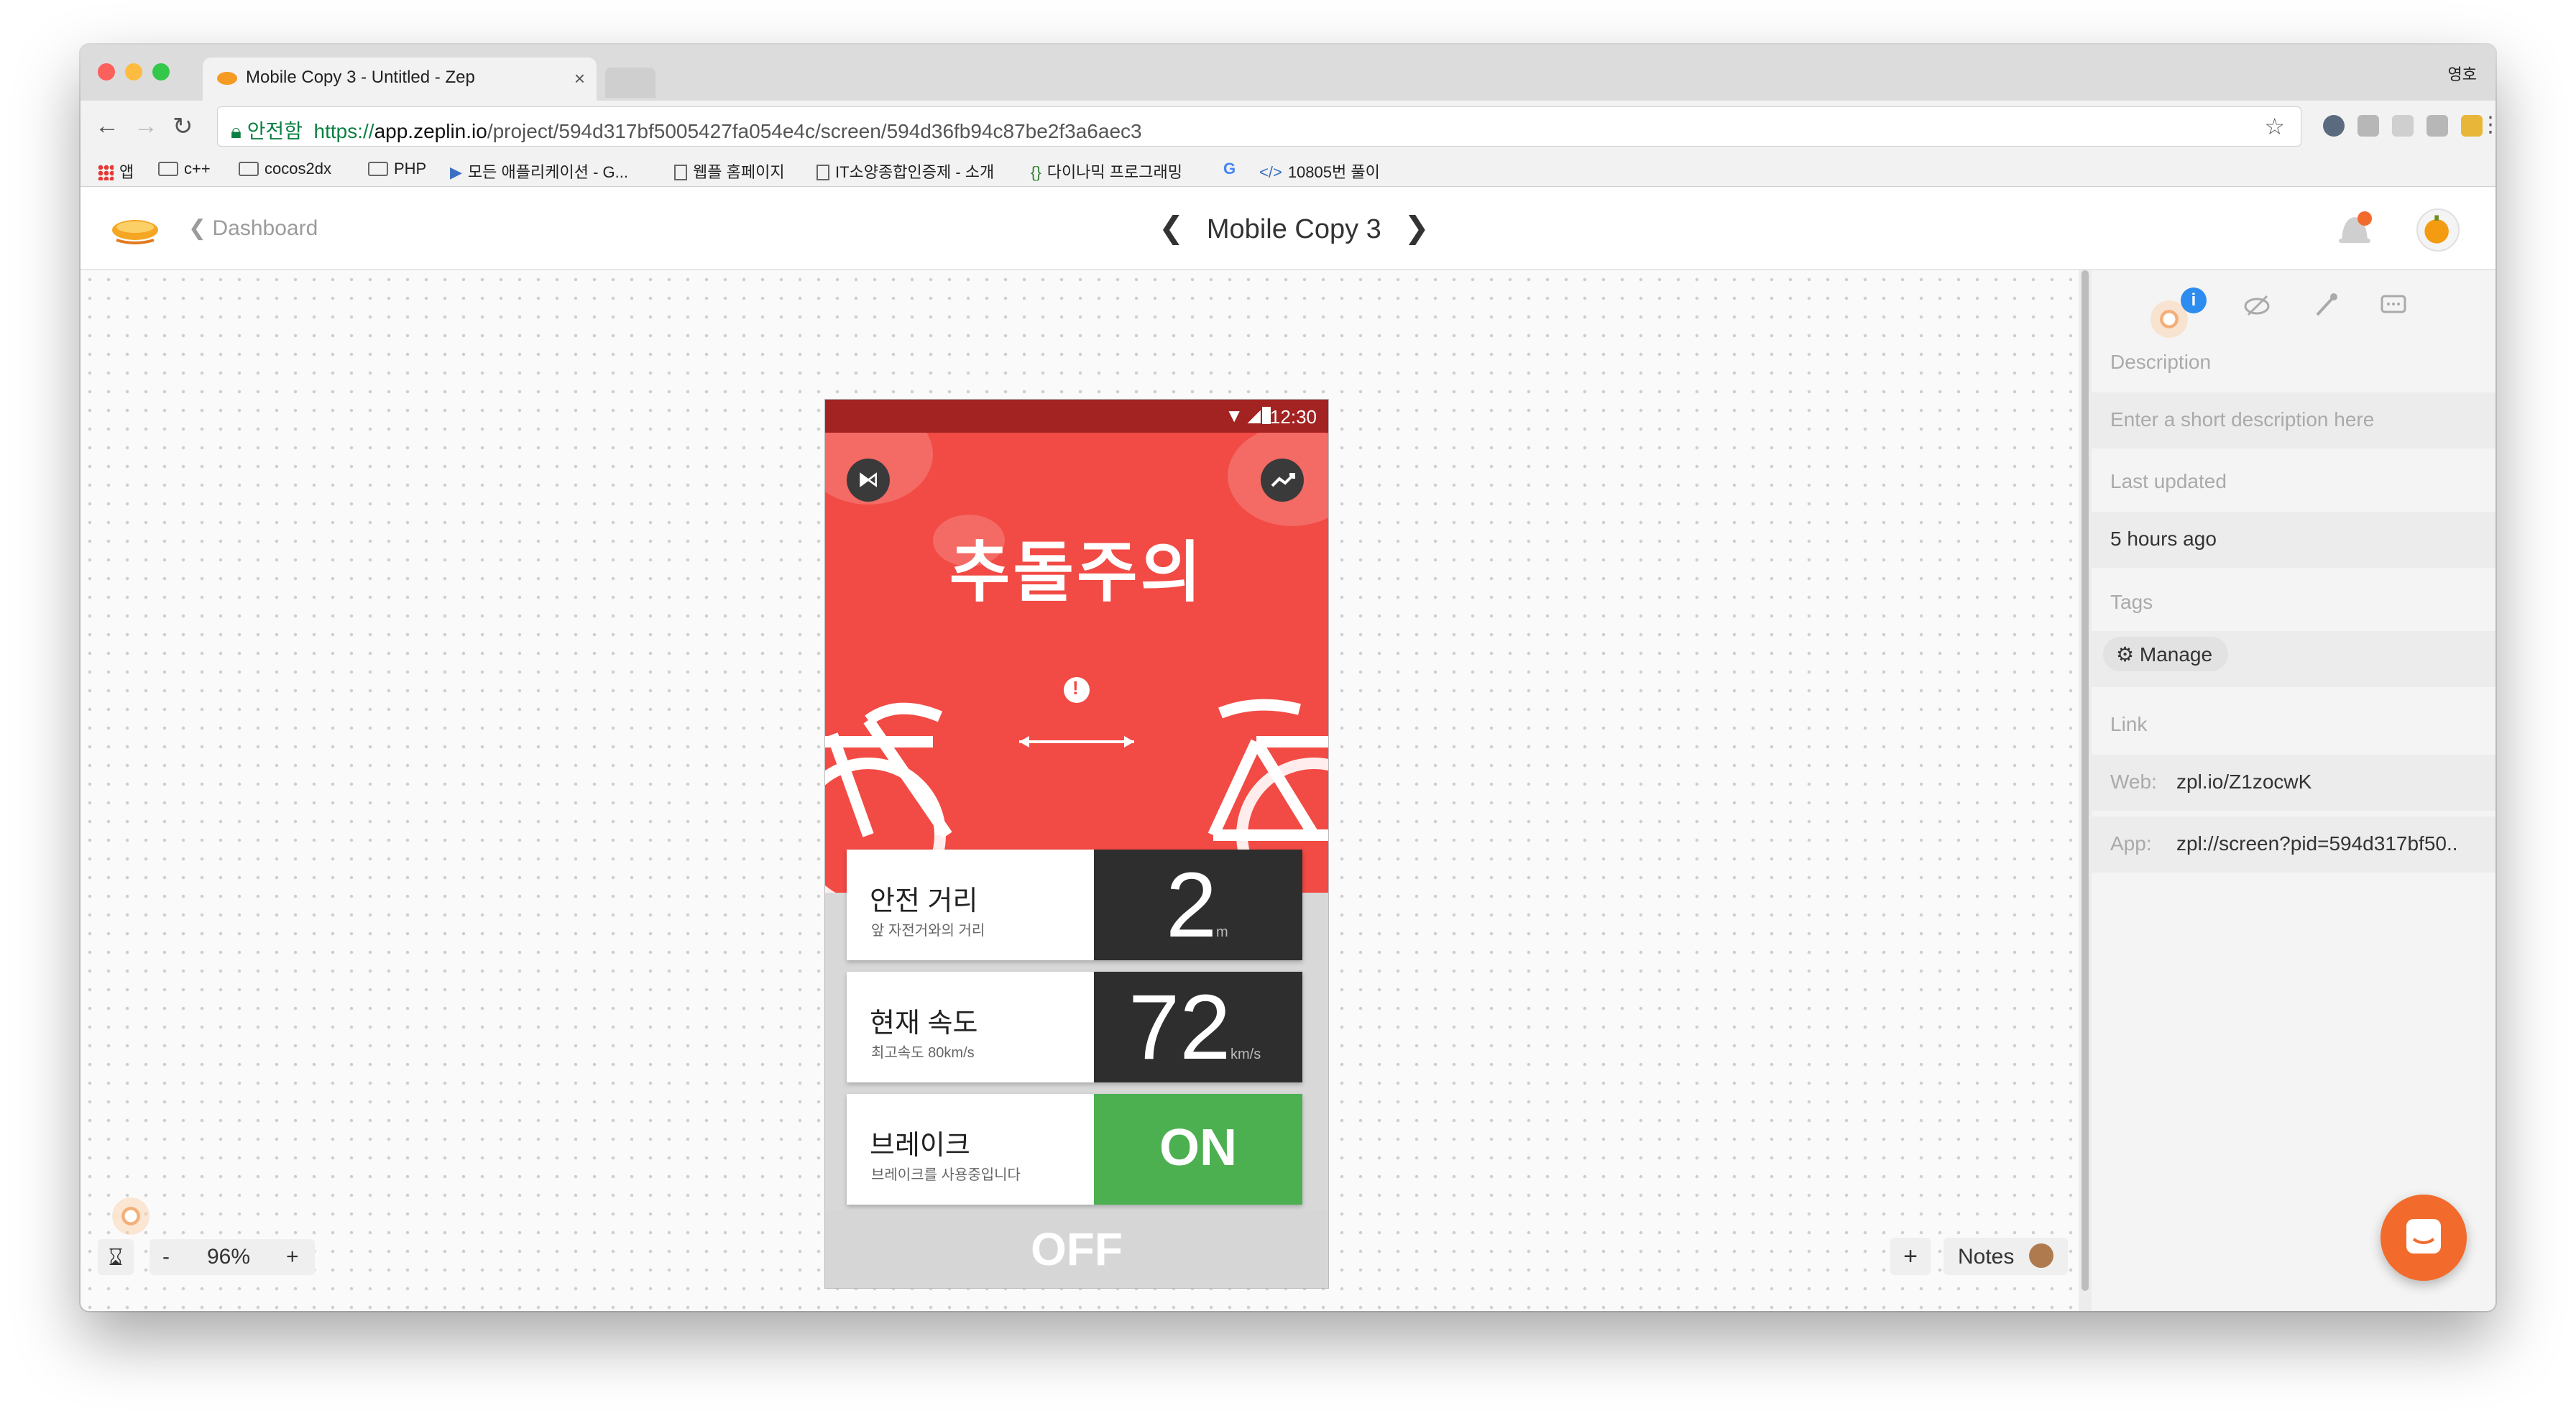  What do you see at coordinates (1192, 905) in the screenshot?
I see `card-value: 2` at bounding box center [1192, 905].